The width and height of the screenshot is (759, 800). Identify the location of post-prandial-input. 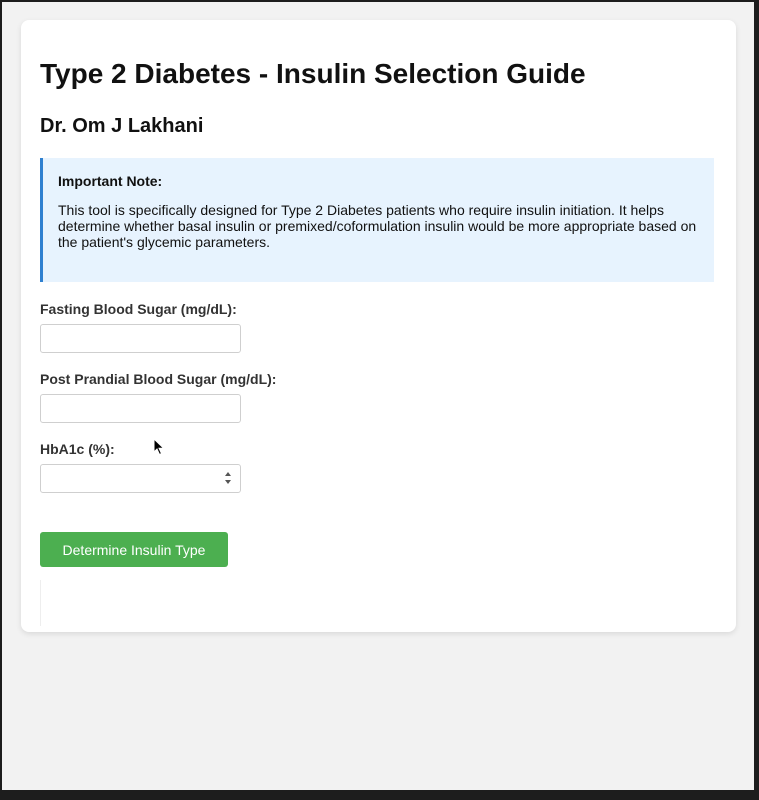
(140, 408).